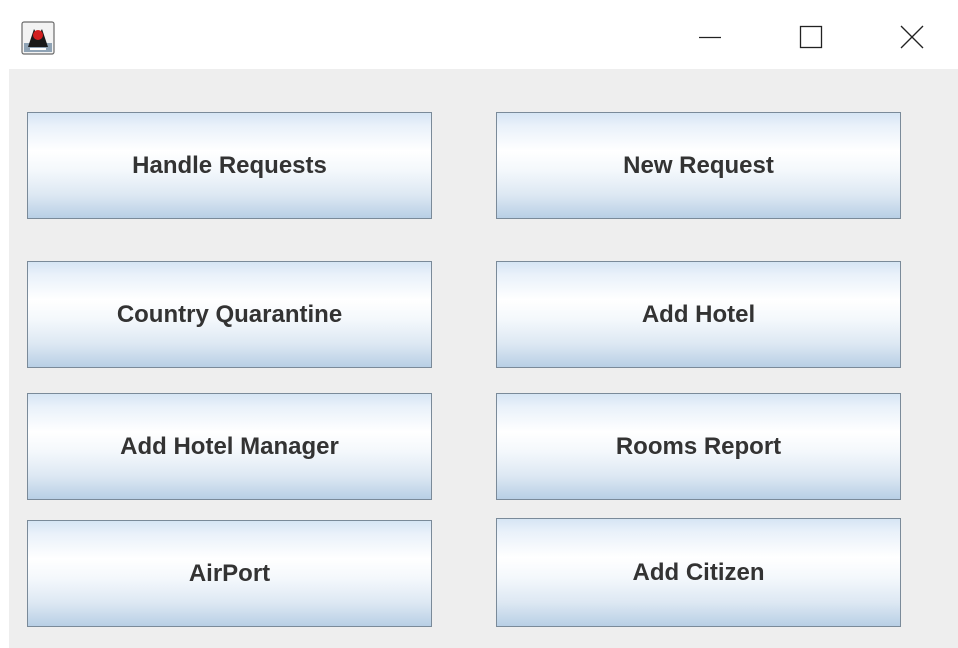 The width and height of the screenshot is (958, 648). Describe the element at coordinates (479, 34) in the screenshot. I see `title-bar` at that location.